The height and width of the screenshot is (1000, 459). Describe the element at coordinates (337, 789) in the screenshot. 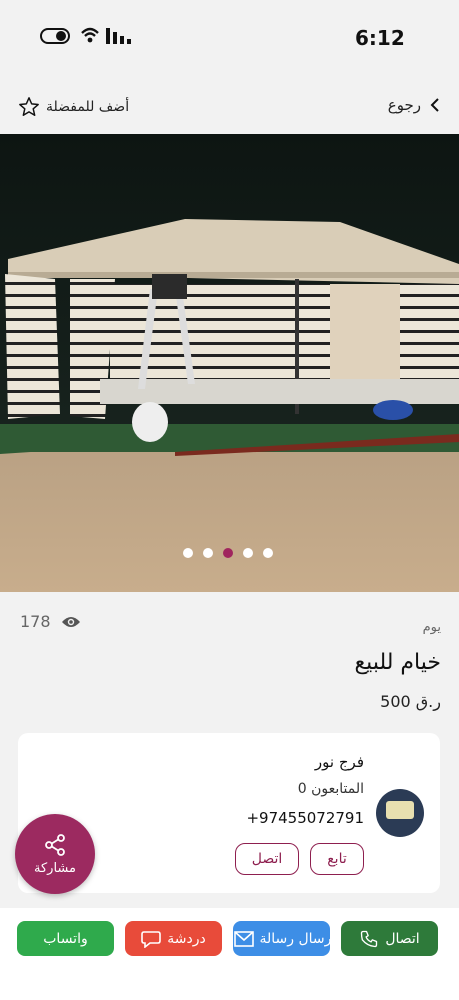

I see `followers-label: المتابعون` at that location.